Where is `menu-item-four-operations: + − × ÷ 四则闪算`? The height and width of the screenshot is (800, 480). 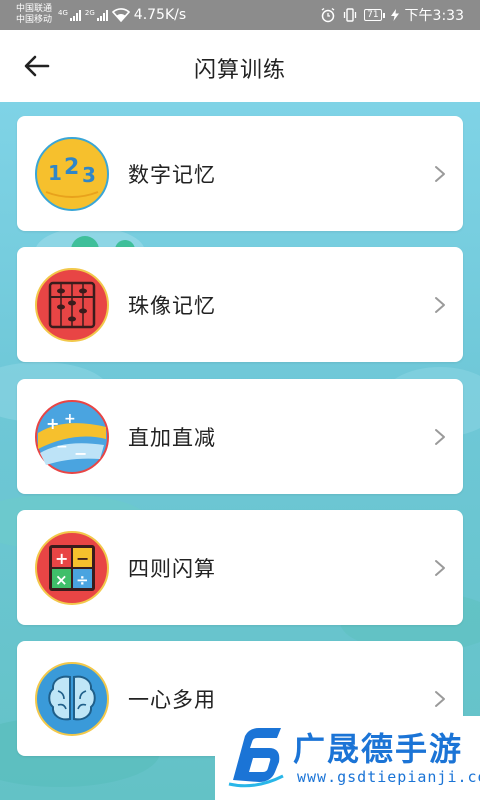 menu-item-four-operations: + − × ÷ 四则闪算 is located at coordinates (240, 567).